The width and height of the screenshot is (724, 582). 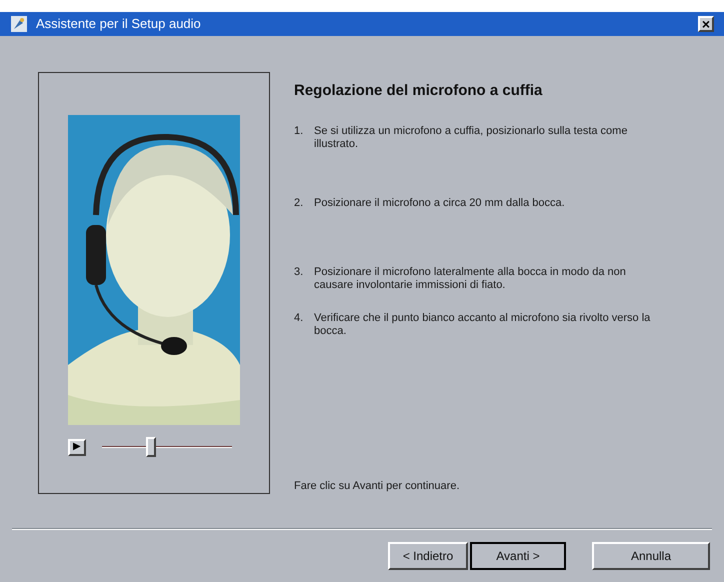 I want to click on step-text: Verificare che il punto bianco accanto al microfono sia rivolto verso la bocca., so click(x=483, y=325).